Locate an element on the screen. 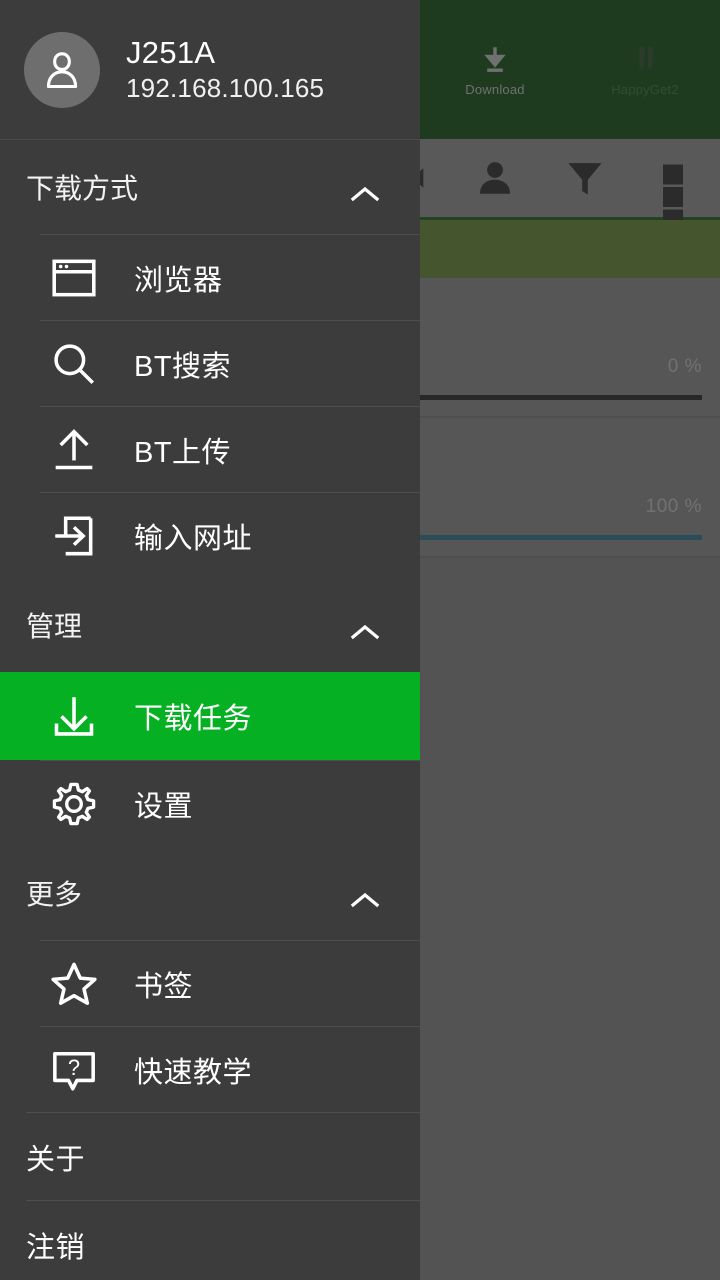 The height and width of the screenshot is (1280, 720). sidebar-item-quick-tutorial: ? 快速教学 is located at coordinates (230, 1069).